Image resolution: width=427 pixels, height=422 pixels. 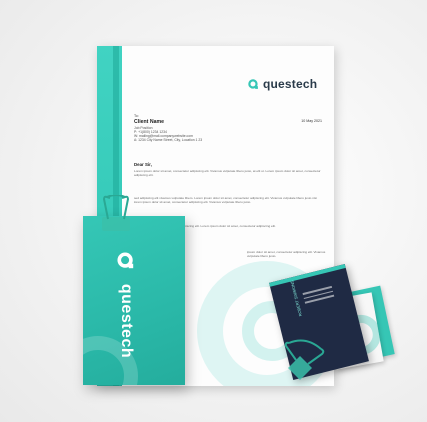 I want to click on letterhead-to-label: To:, so click(x=136, y=116).